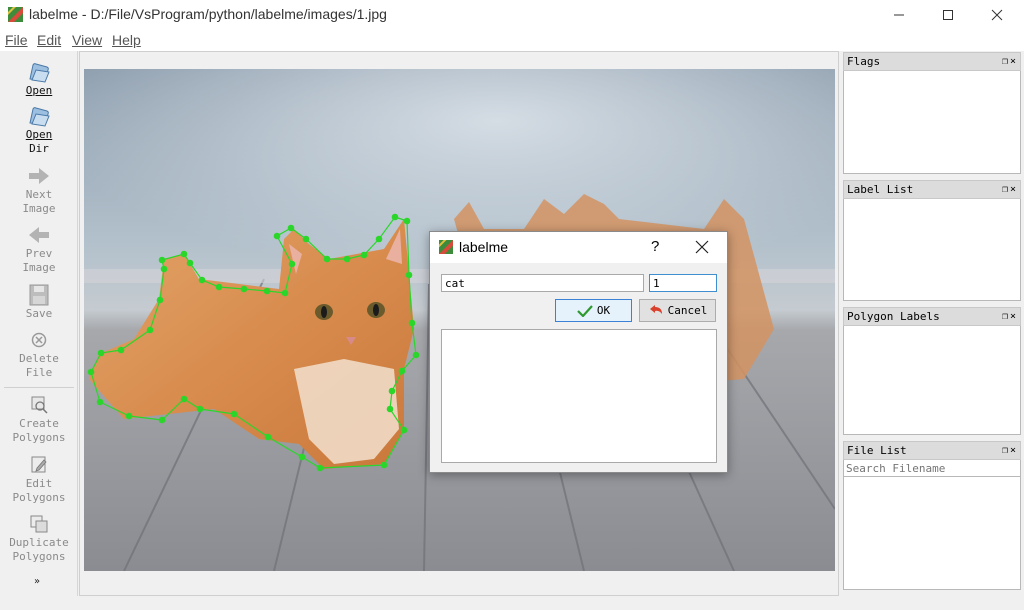  What do you see at coordinates (37, 581) in the screenshot?
I see `toolbar-extension-chevron: »` at bounding box center [37, 581].